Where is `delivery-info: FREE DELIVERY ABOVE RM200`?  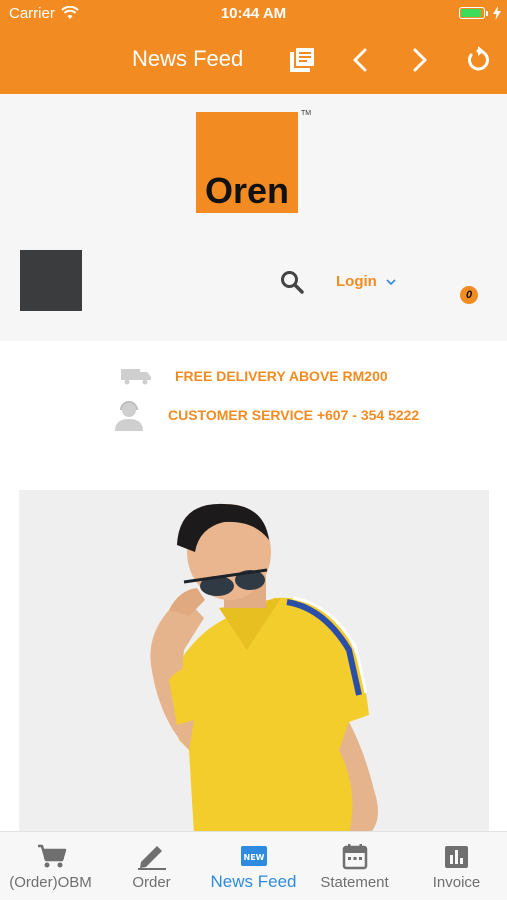 delivery-info: FREE DELIVERY ABOVE RM200 is located at coordinates (253, 376).